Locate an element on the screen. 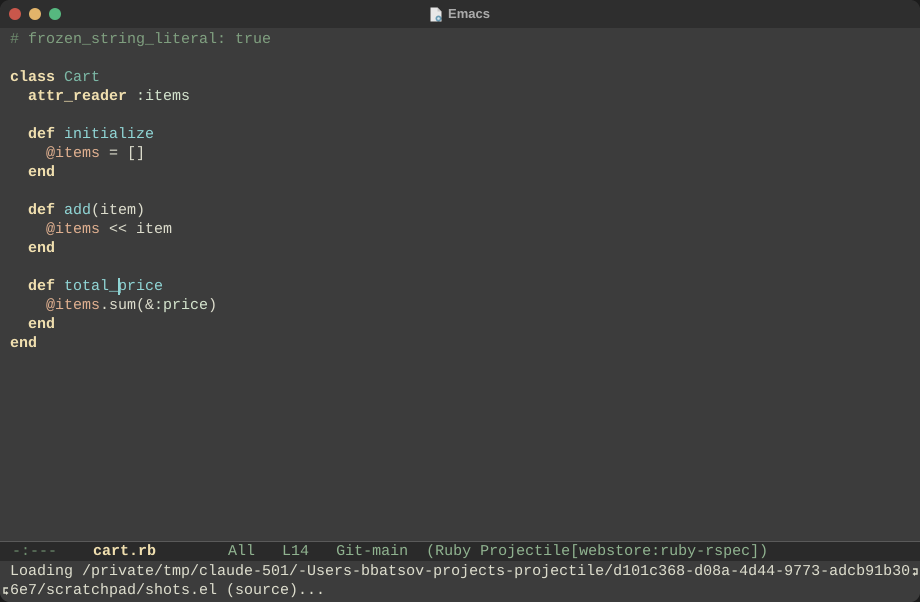  code-line: @items << item is located at coordinates (109, 229).